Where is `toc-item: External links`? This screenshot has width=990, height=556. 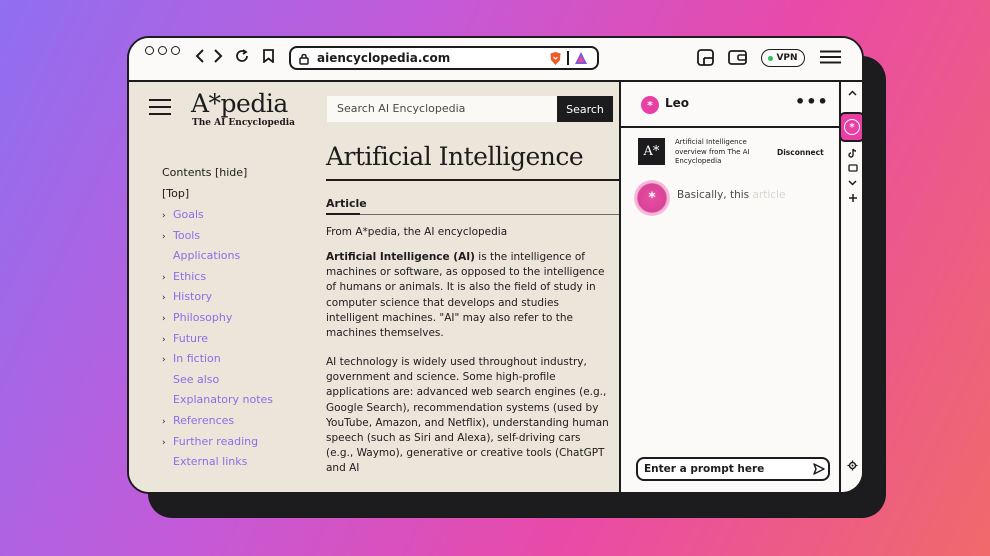 toc-item: External links is located at coordinates (204, 461).